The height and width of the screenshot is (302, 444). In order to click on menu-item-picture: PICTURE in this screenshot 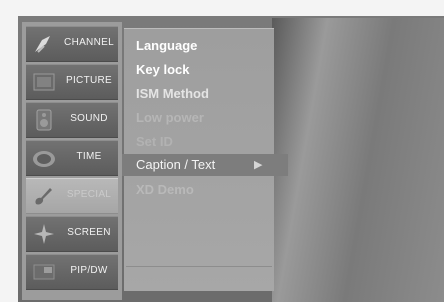, I will do `click(72, 82)`.